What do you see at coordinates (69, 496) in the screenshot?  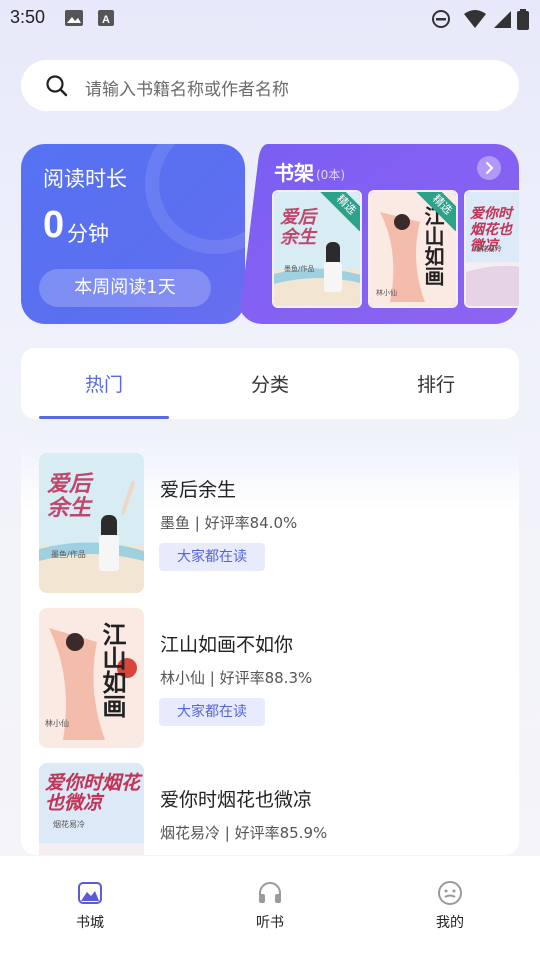 I see `book-cover-text: 爱后余生` at bounding box center [69, 496].